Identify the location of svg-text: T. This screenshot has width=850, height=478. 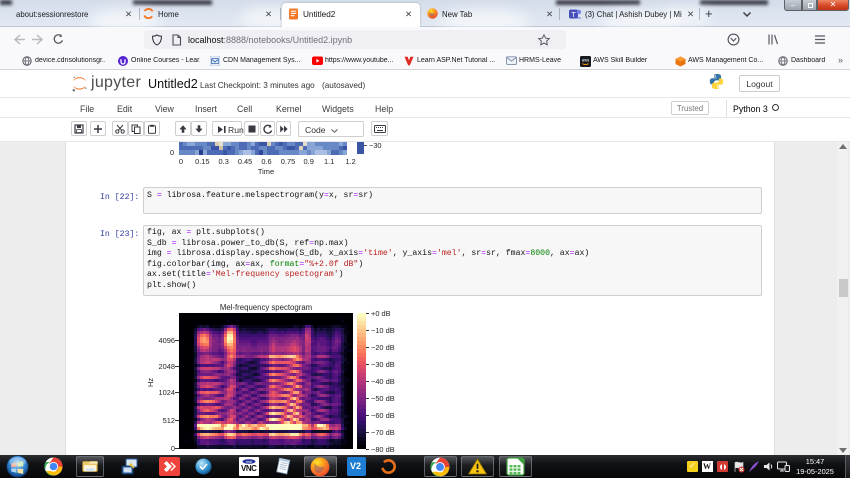
(573, 14).